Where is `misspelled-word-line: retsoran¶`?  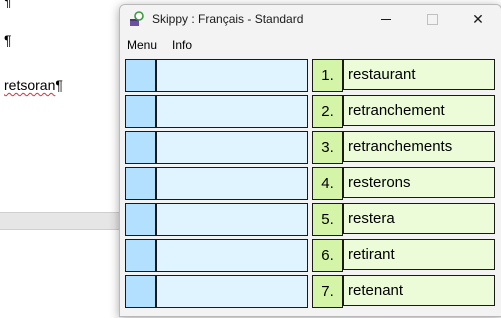 misspelled-word-line: retsoran¶ is located at coordinates (33, 85).